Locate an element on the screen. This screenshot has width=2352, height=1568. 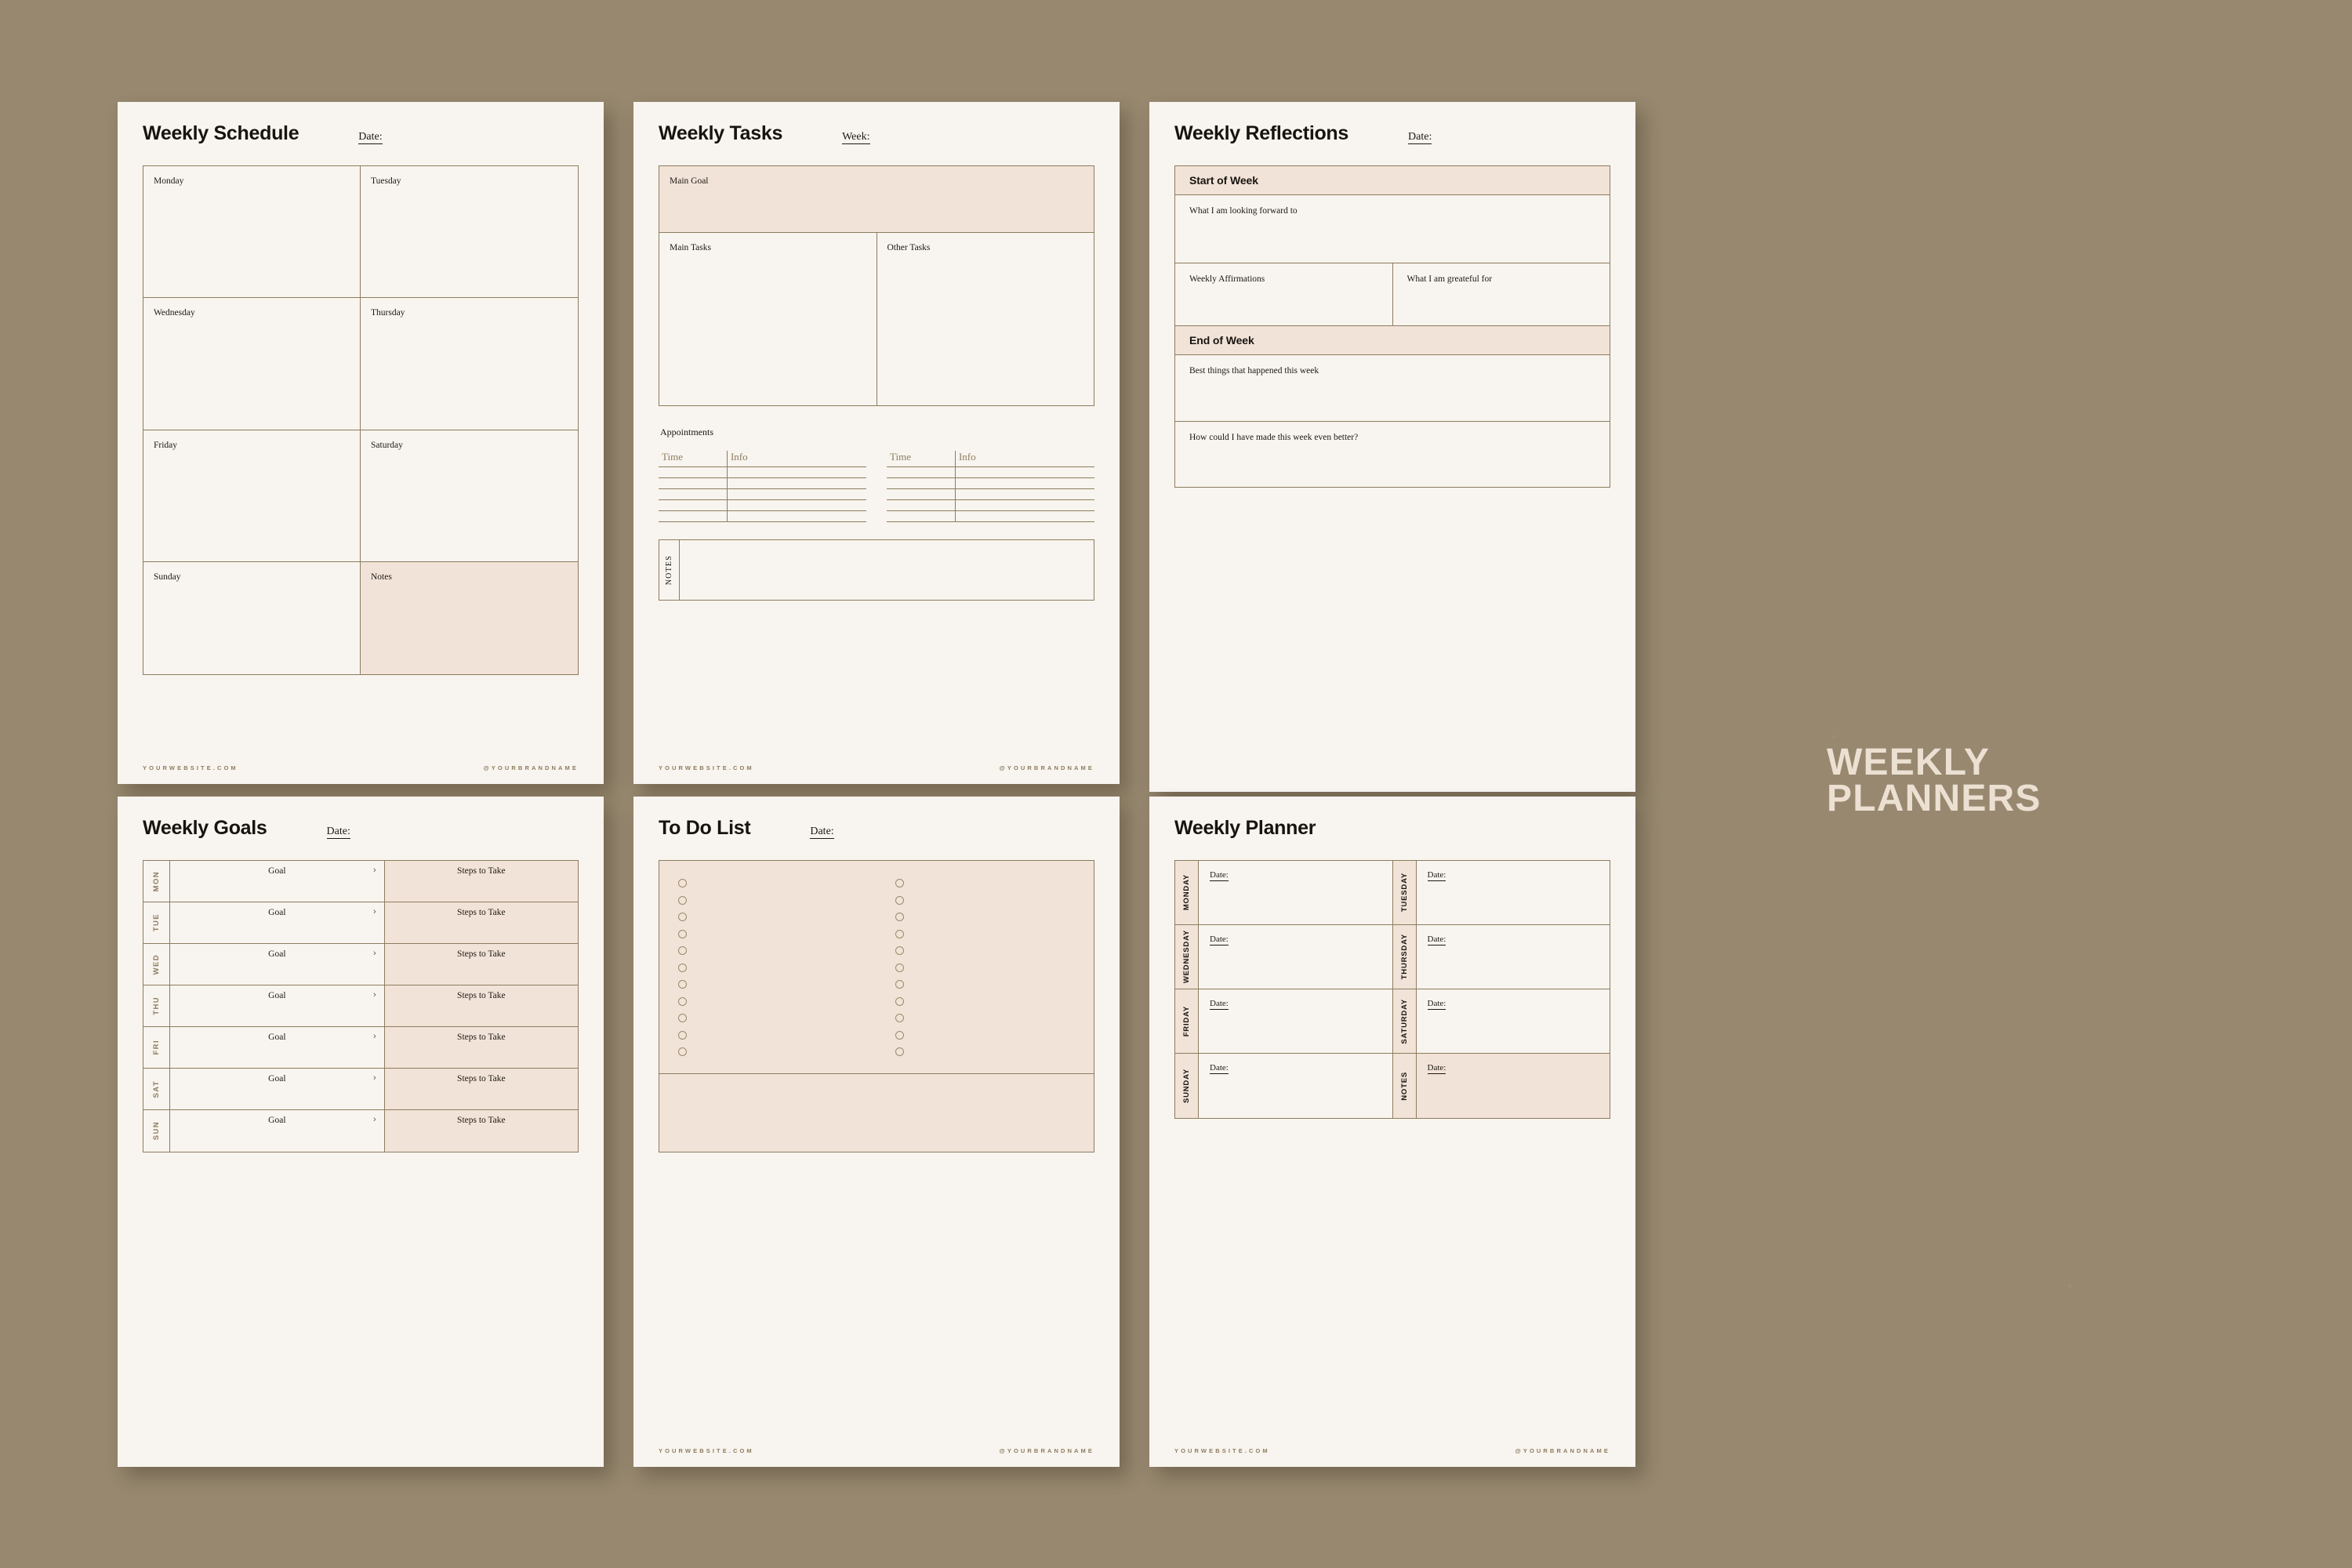
affirmations-cell: Weekly Affirmations is located at coordinates (1284, 294).